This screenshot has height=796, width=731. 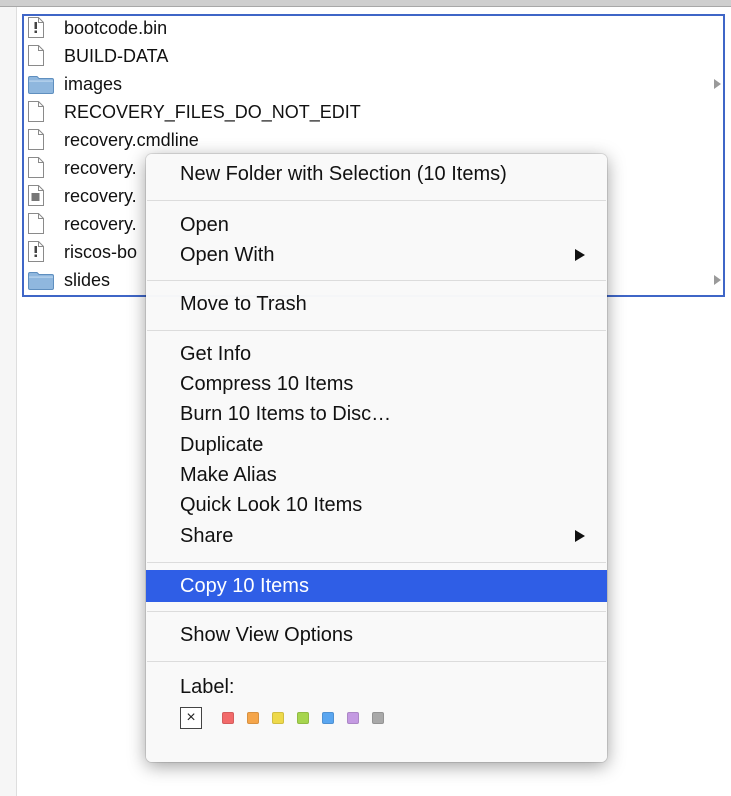 I want to click on file-row: RECOVERY_FILES_DO_NOT_EDIT, so click(x=375, y=112).